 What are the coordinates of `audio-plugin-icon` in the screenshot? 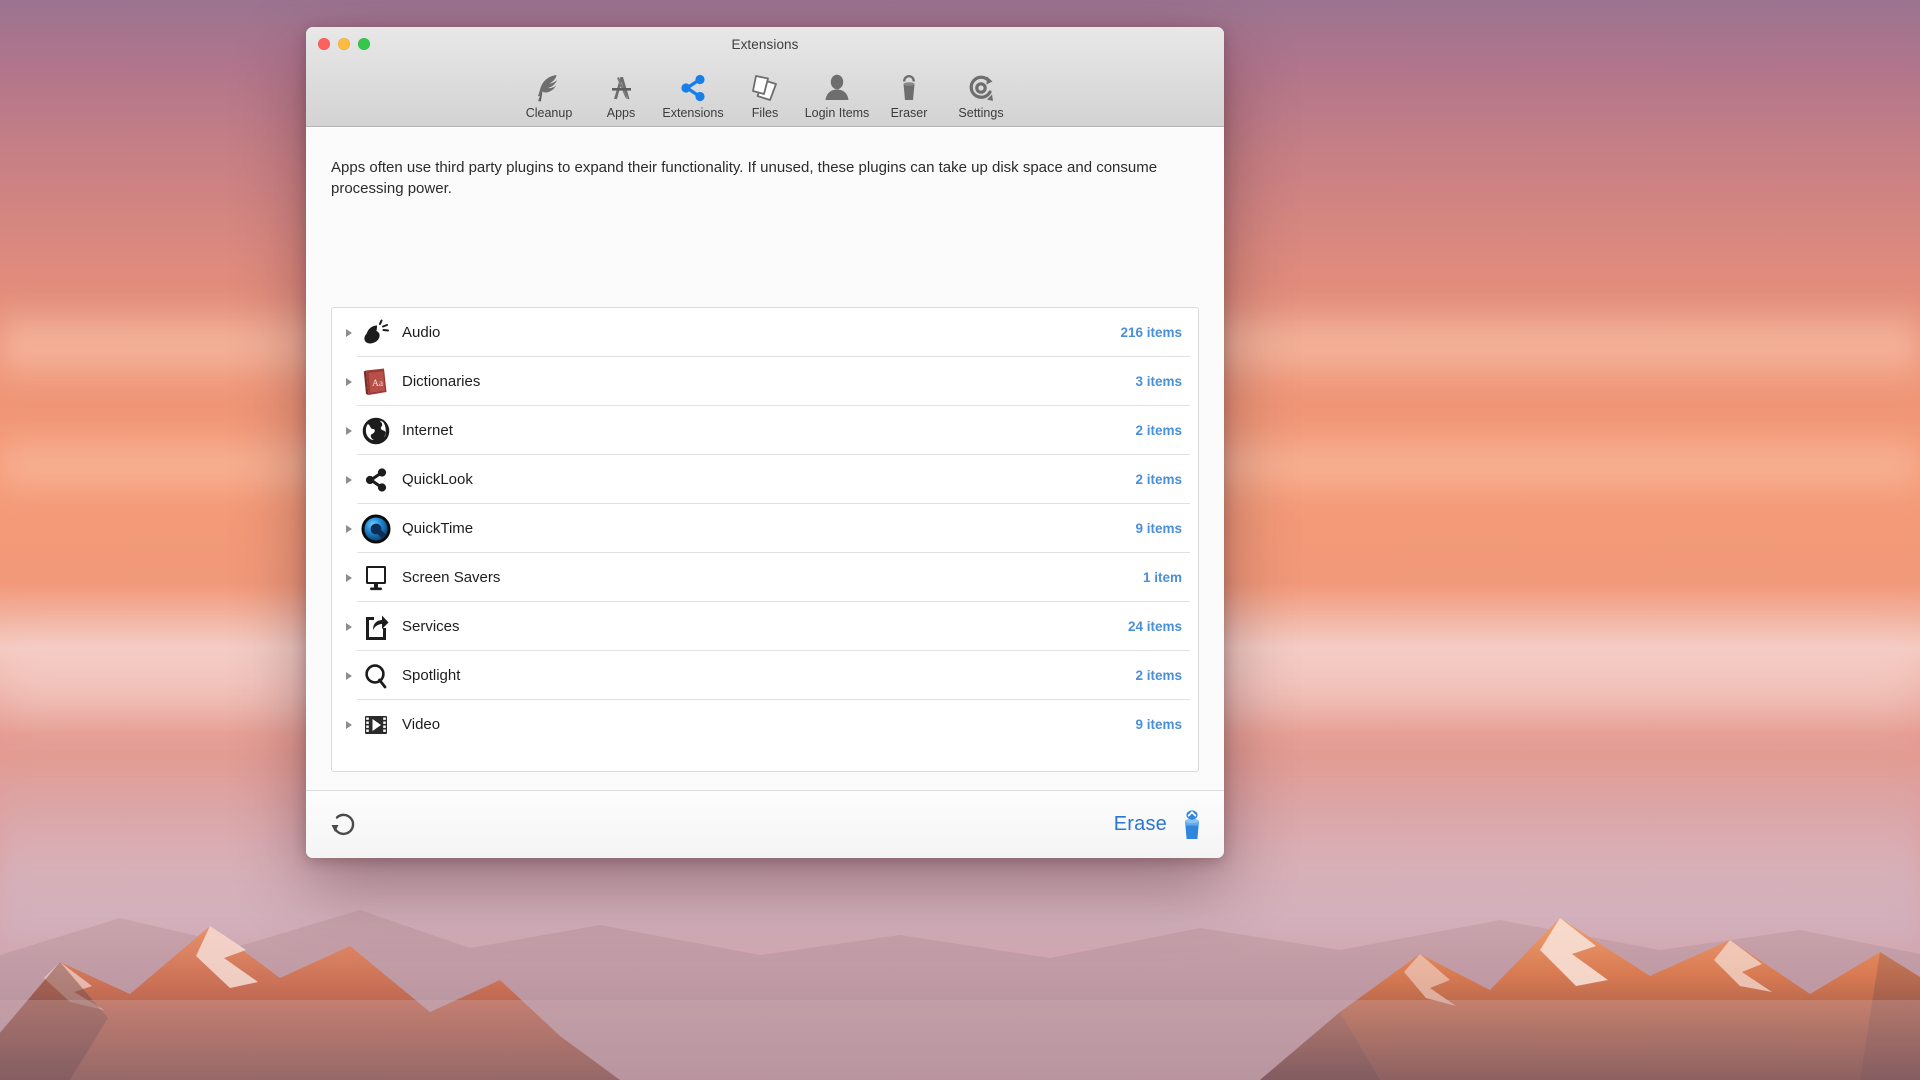 It's located at (376, 333).